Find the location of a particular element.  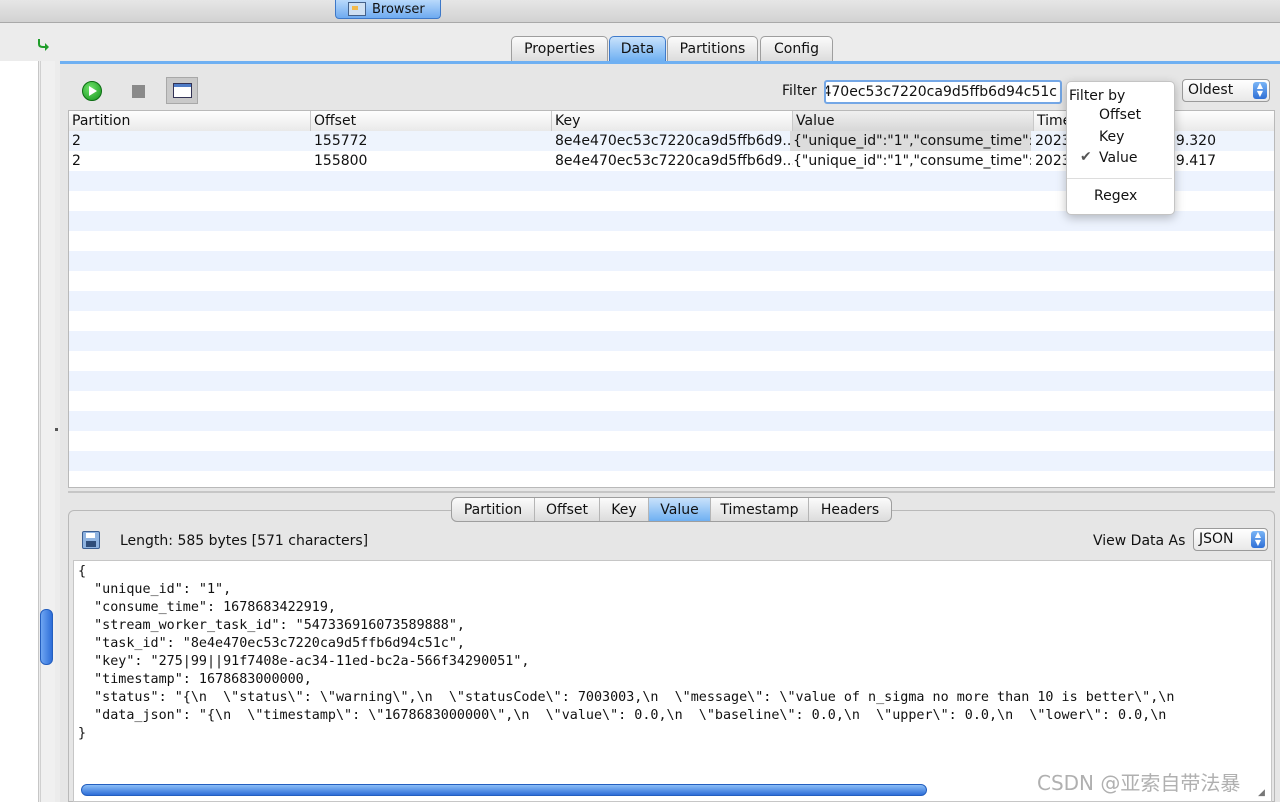

cell-offset: 155772 is located at coordinates (341, 141).